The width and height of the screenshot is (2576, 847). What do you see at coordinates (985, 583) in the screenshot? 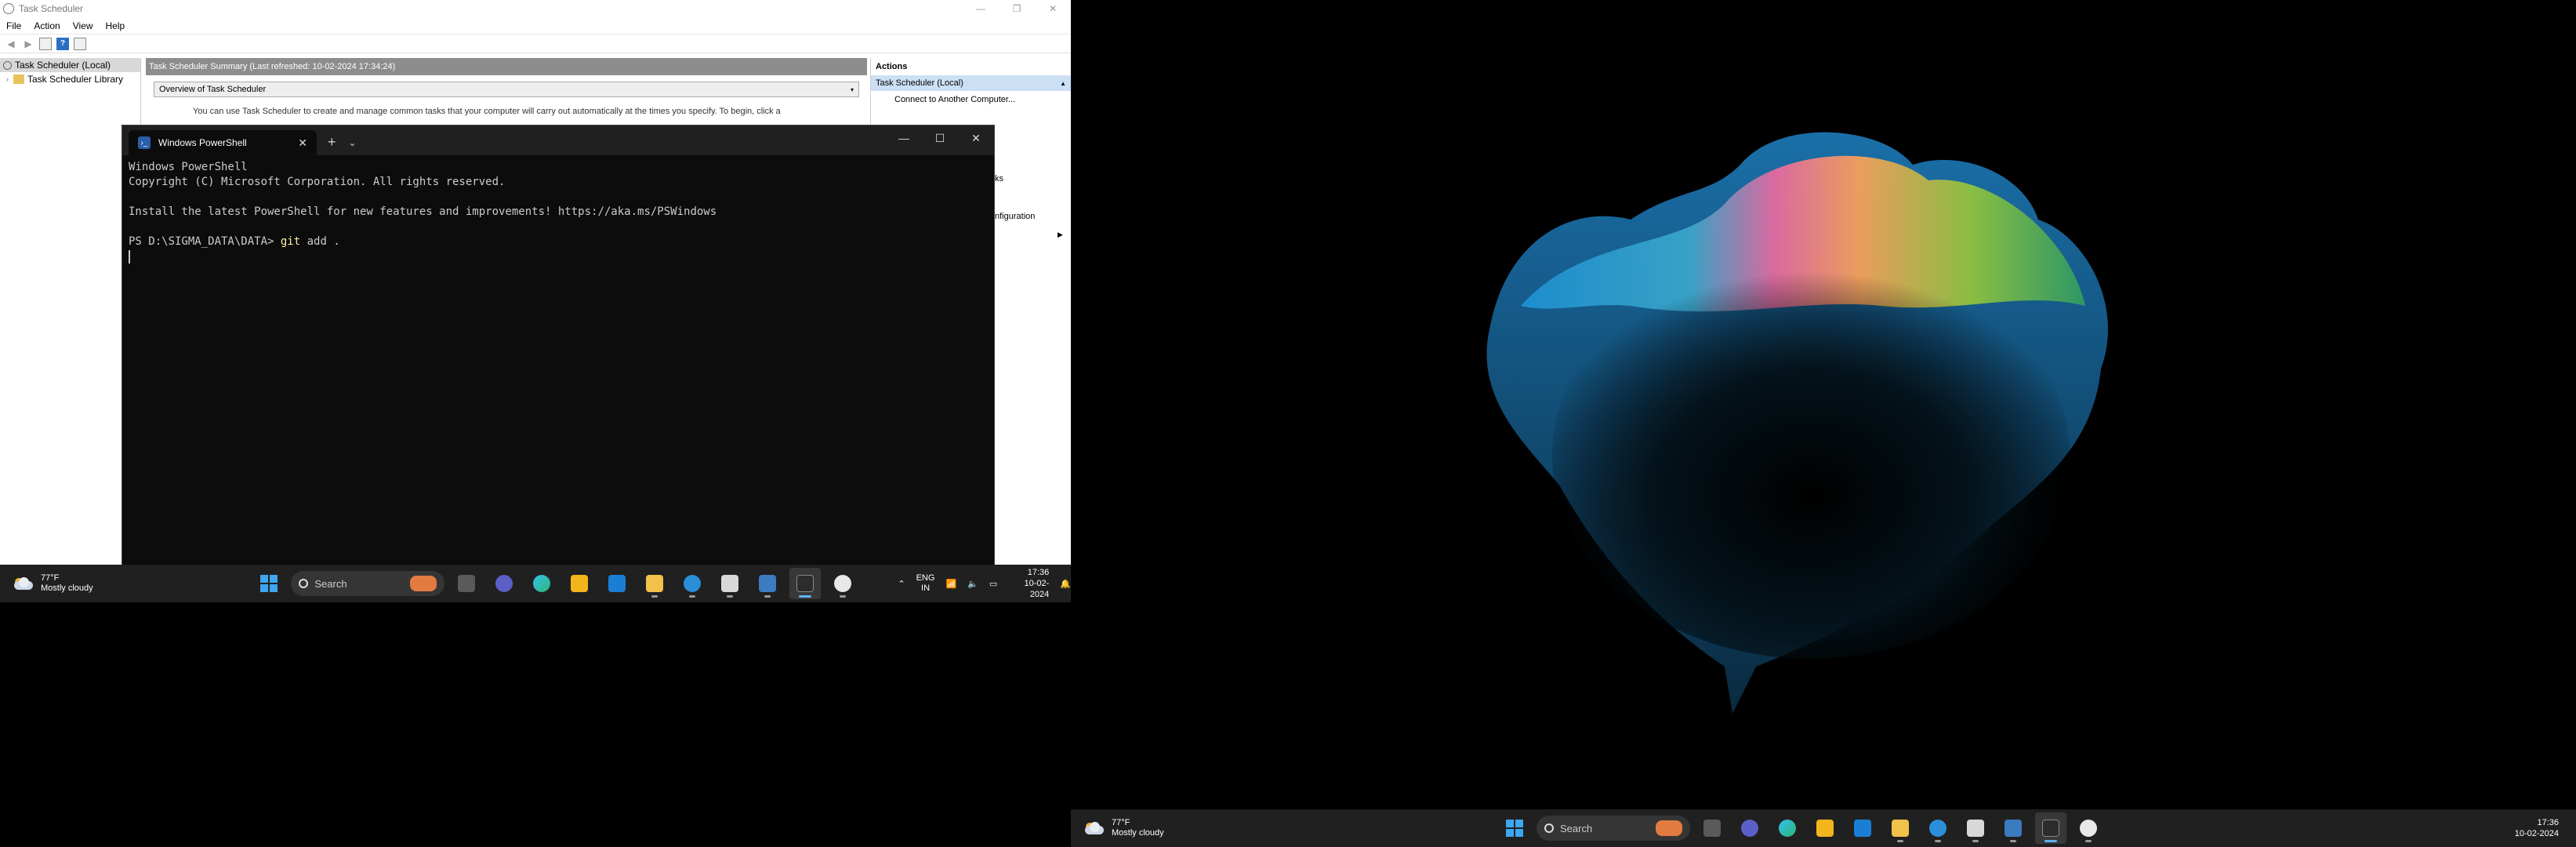
I see `system-tray: ⌃ ENG IN 📶 🔈 ▭ 17:36 10-02-2024 🔔` at bounding box center [985, 583].